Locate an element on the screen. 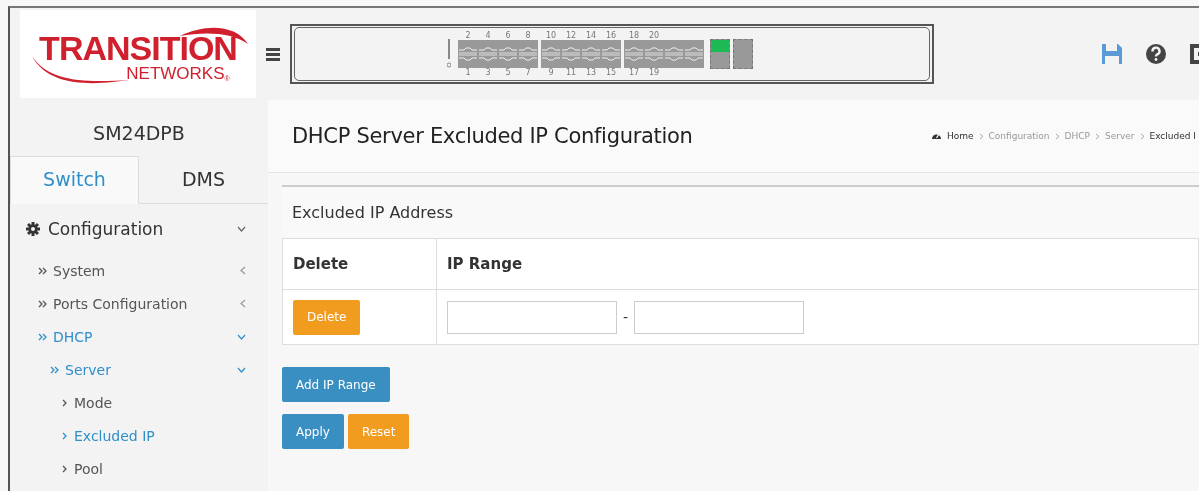 The image size is (1199, 491). port-number: 13 is located at coordinates (591, 72).